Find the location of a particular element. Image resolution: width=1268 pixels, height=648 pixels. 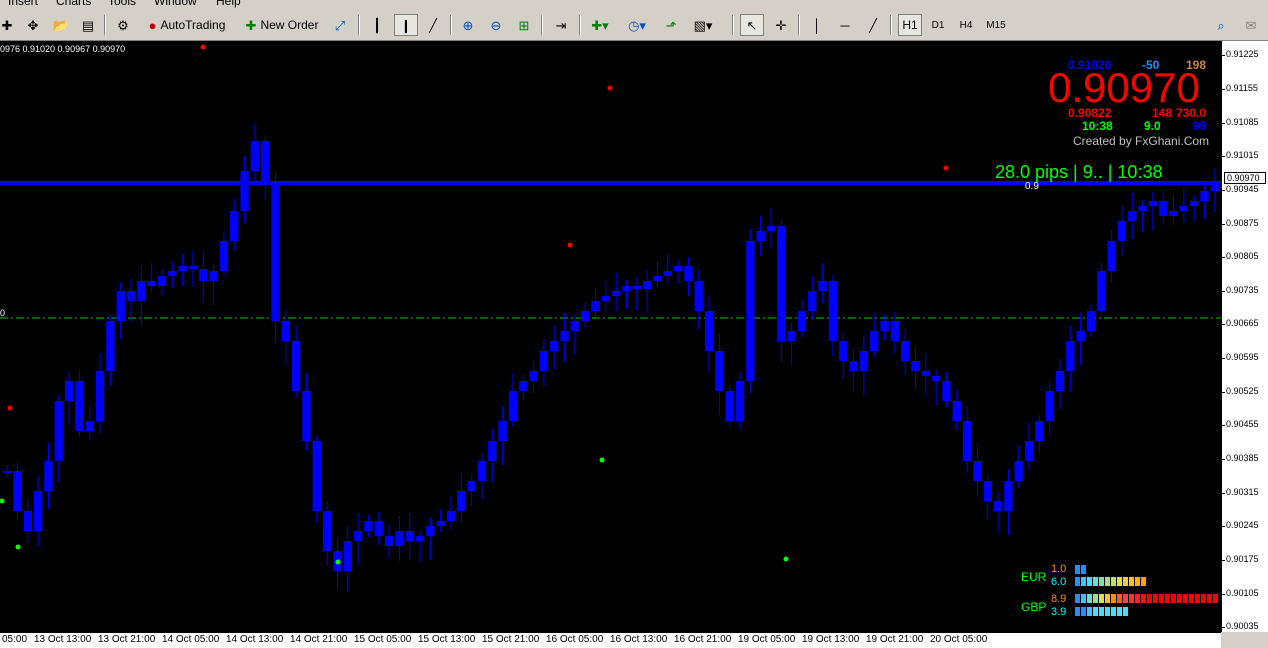

navigator-button: ✥ is located at coordinates (33, 25).